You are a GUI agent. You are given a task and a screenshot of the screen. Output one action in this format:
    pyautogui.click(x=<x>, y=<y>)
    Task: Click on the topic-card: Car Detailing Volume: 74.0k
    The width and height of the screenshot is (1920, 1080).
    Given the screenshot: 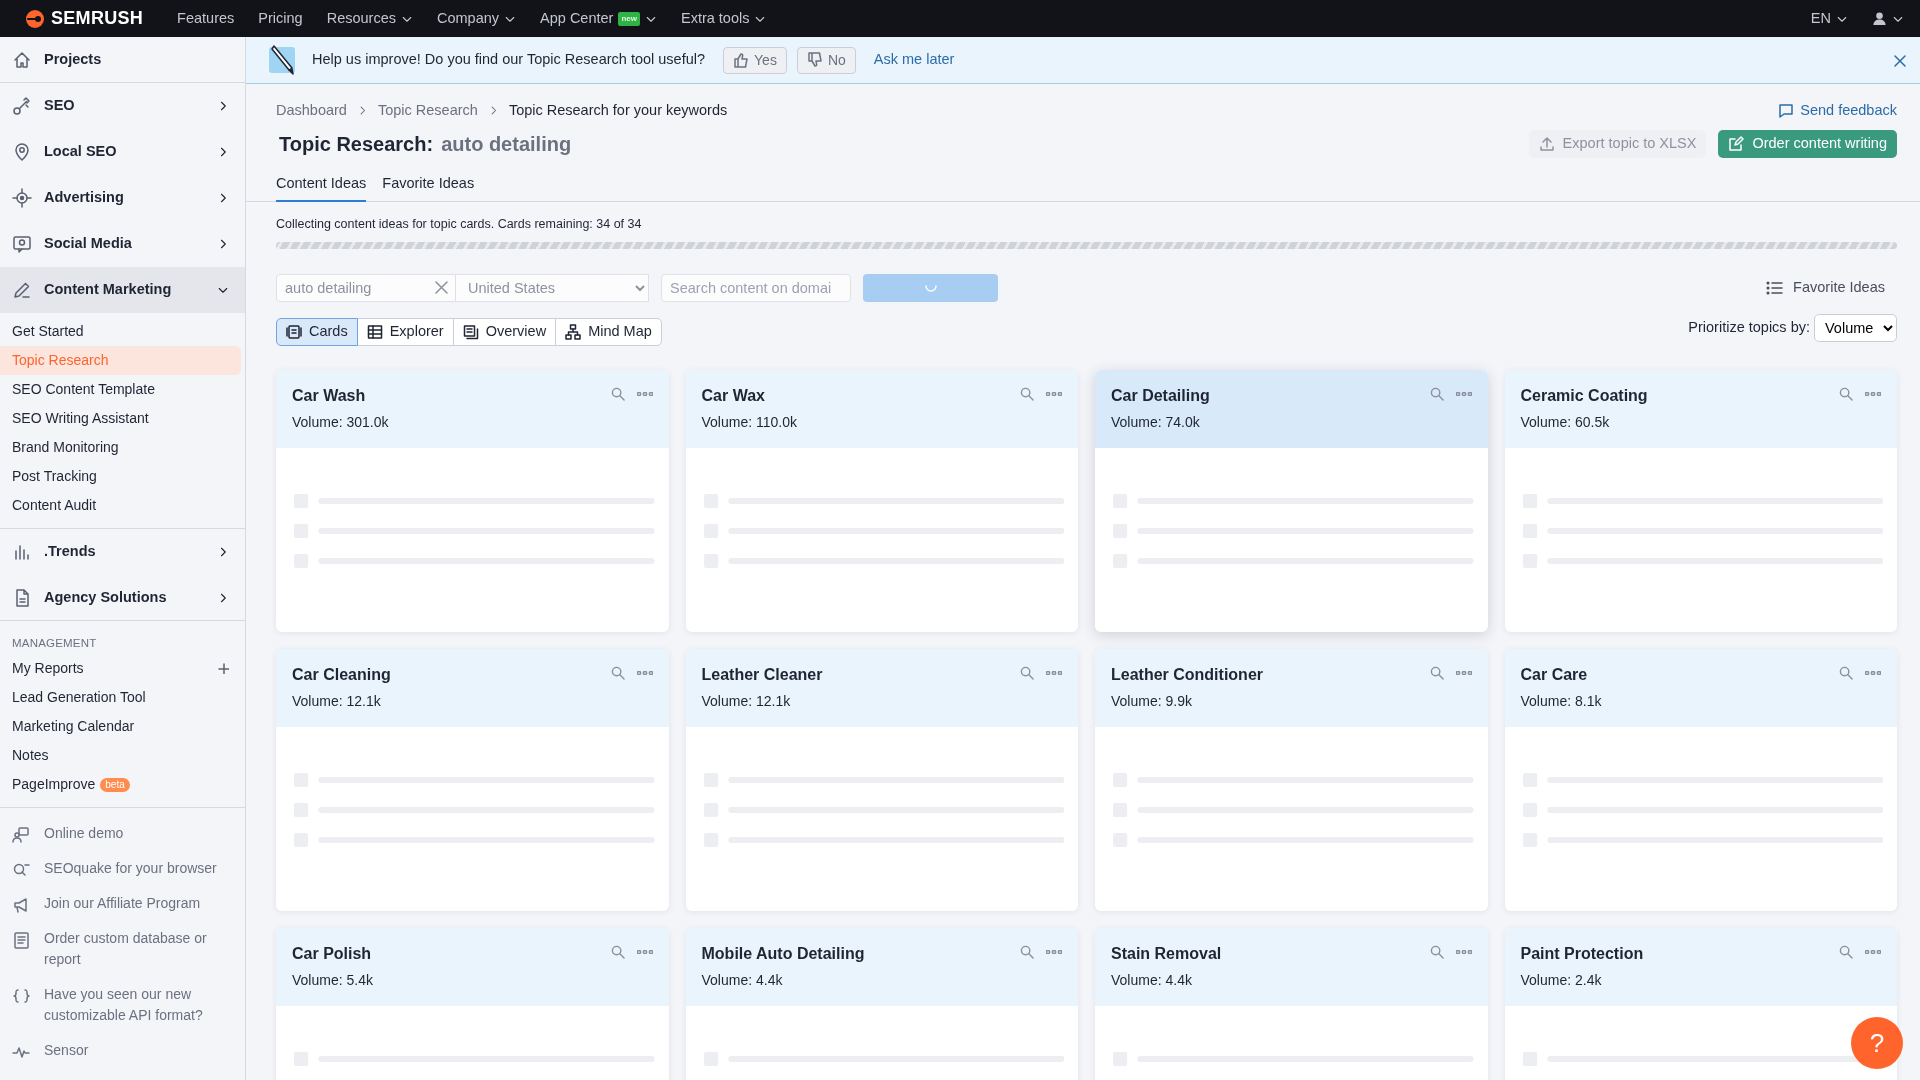 What is the action you would take?
    pyautogui.click(x=1291, y=501)
    